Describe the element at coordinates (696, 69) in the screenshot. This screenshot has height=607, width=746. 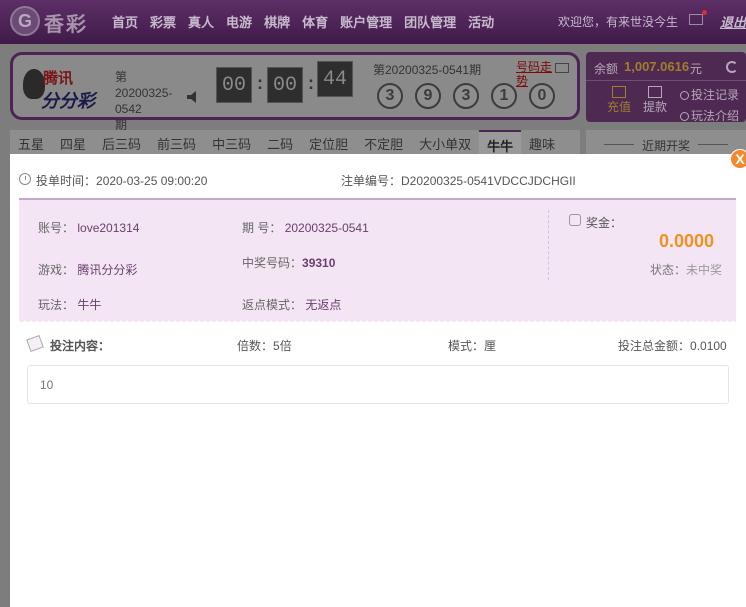
I see `balance-unit: 元` at that location.